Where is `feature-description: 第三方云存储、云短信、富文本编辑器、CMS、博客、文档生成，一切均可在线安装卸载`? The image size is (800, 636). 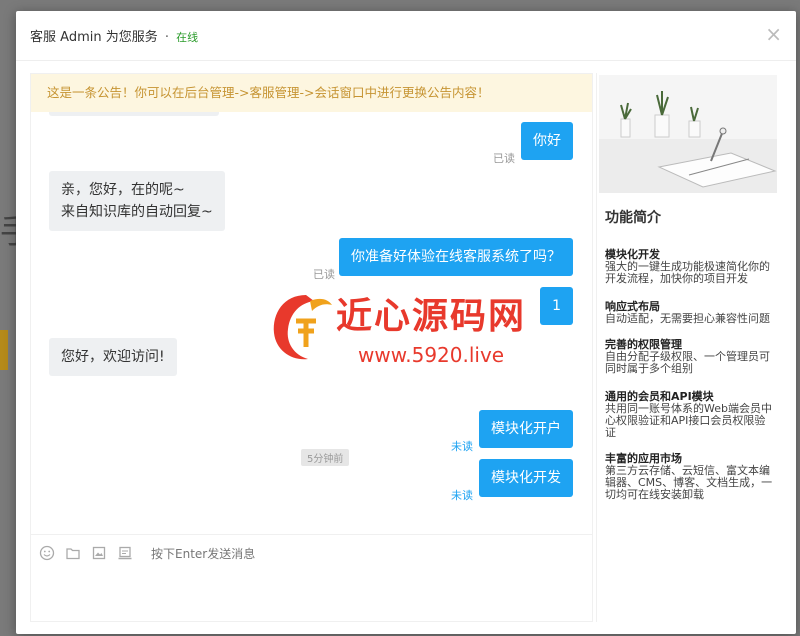
feature-description: 第三方云存储、云短信、富文本编辑器、CMS、博客、文档生成，一切均可在线安装卸载 is located at coordinates (689, 482).